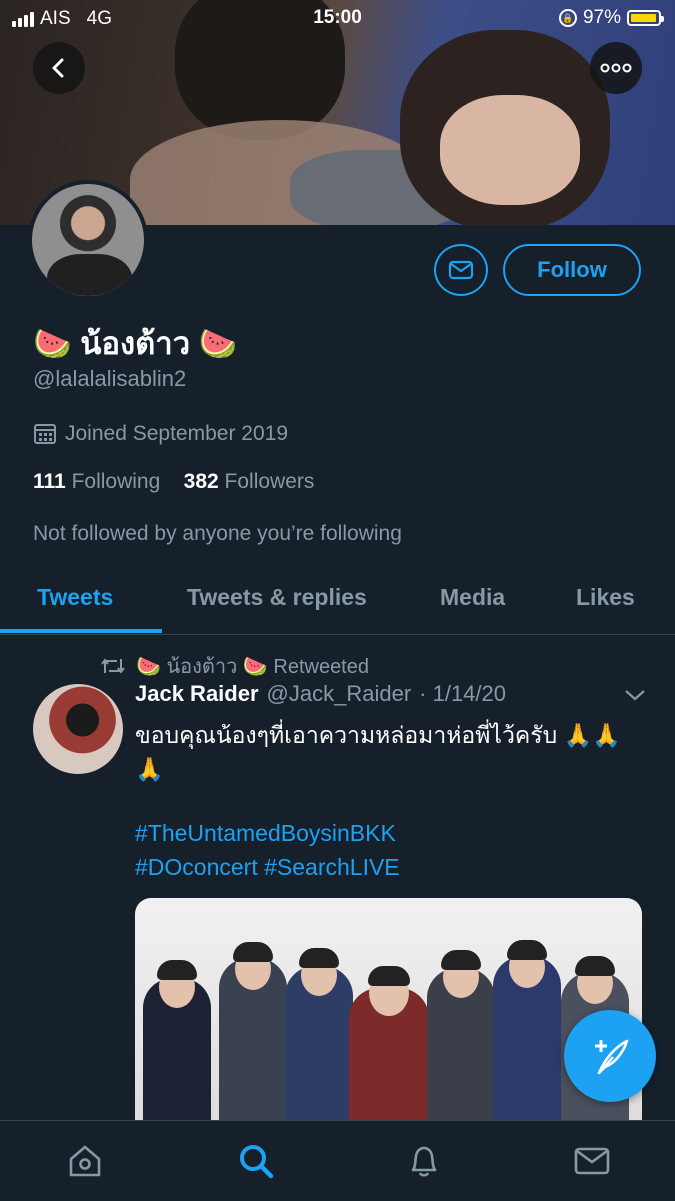 Image resolution: width=675 pixels, height=1201 pixels. What do you see at coordinates (567, 18) in the screenshot?
I see `orientation-lock-icon: 🔒` at bounding box center [567, 18].